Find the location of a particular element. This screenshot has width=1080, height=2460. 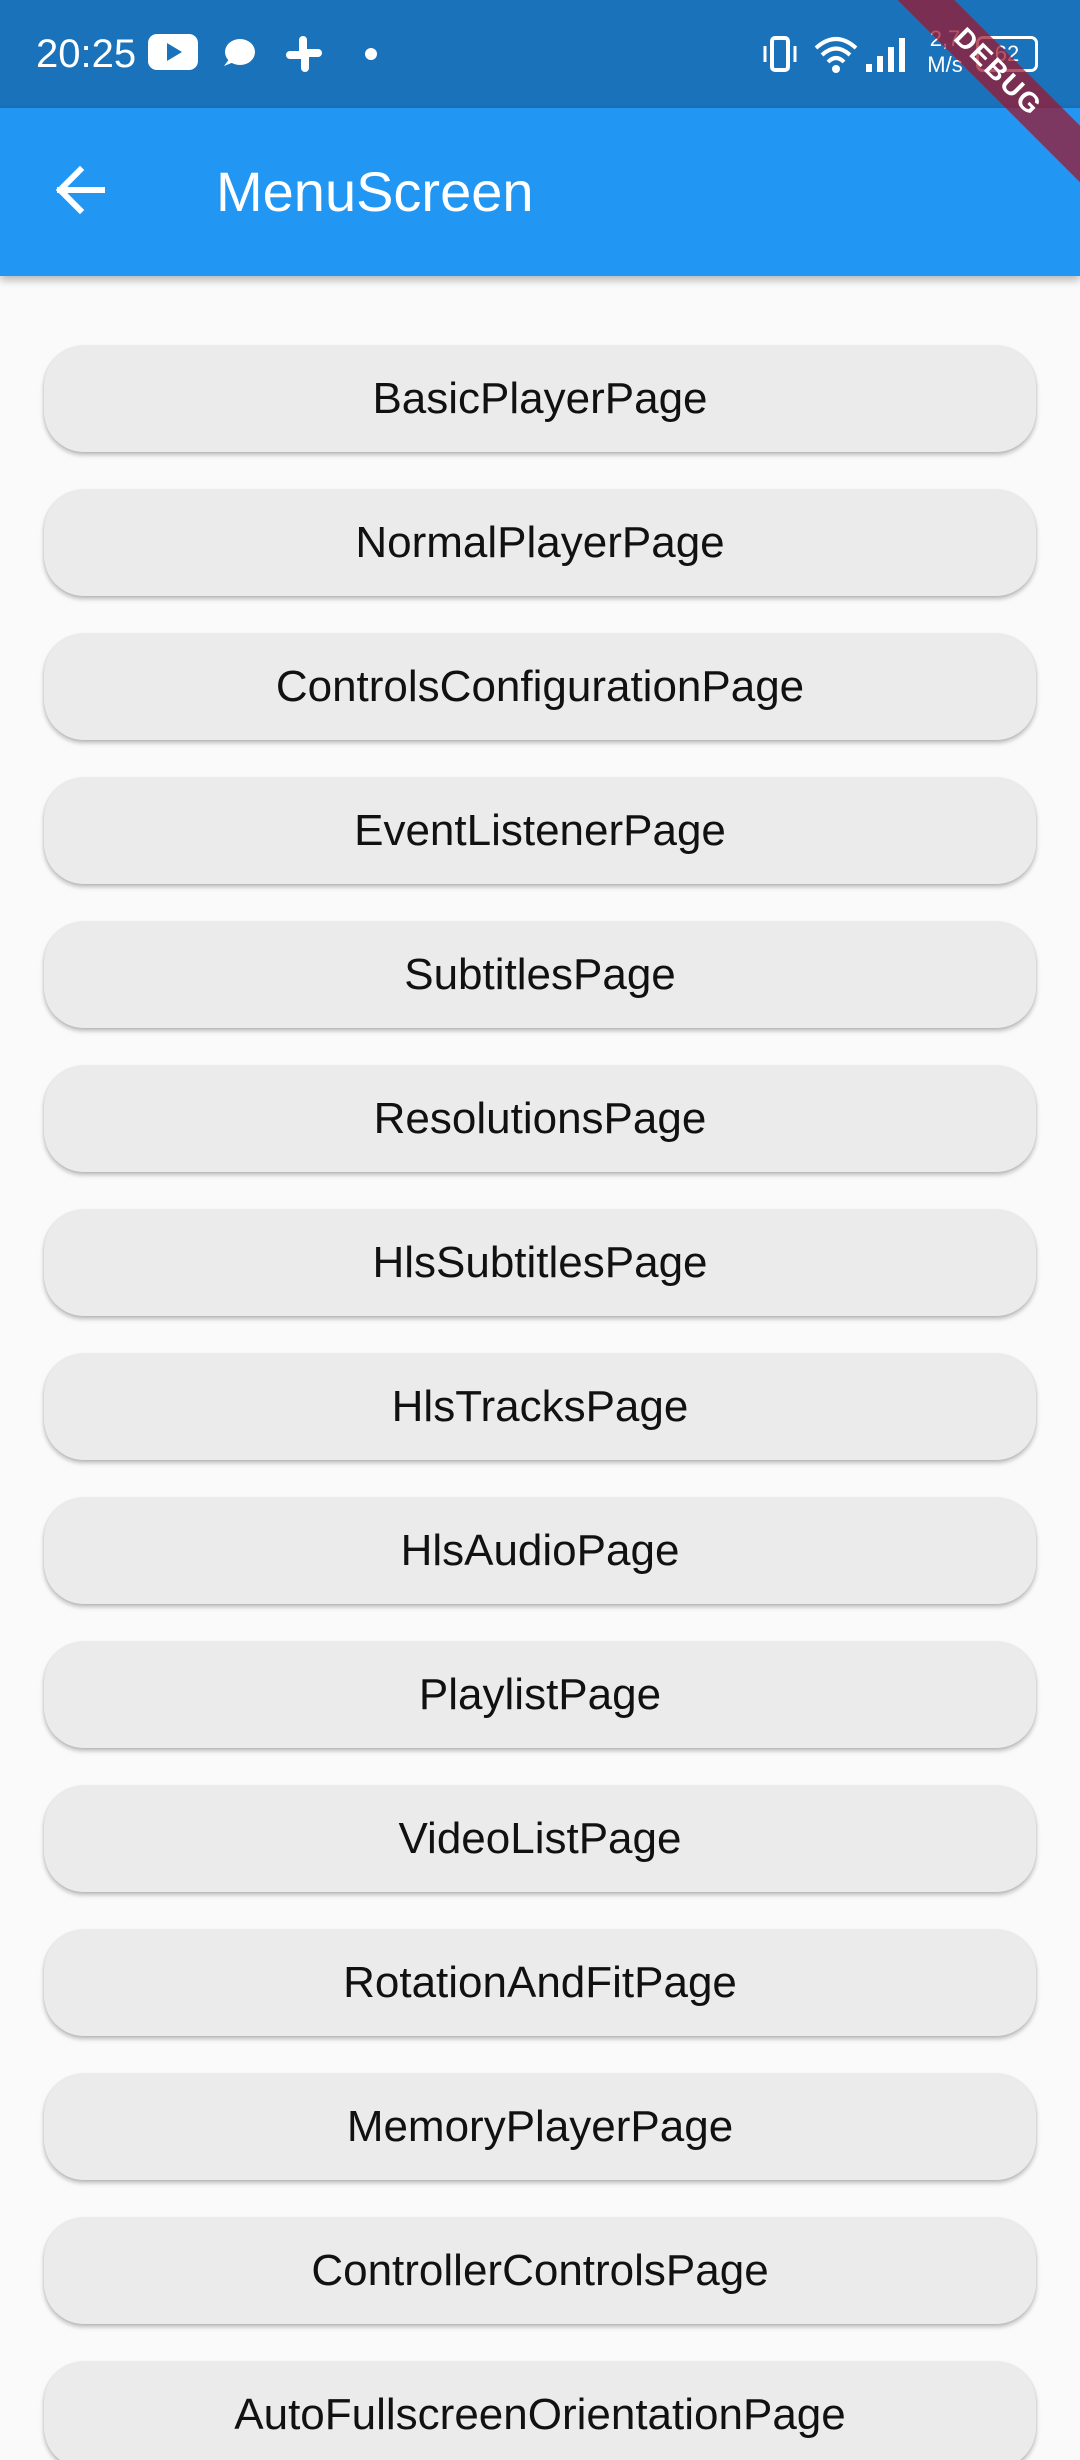

page-title: MenuScreen is located at coordinates (375, 191).